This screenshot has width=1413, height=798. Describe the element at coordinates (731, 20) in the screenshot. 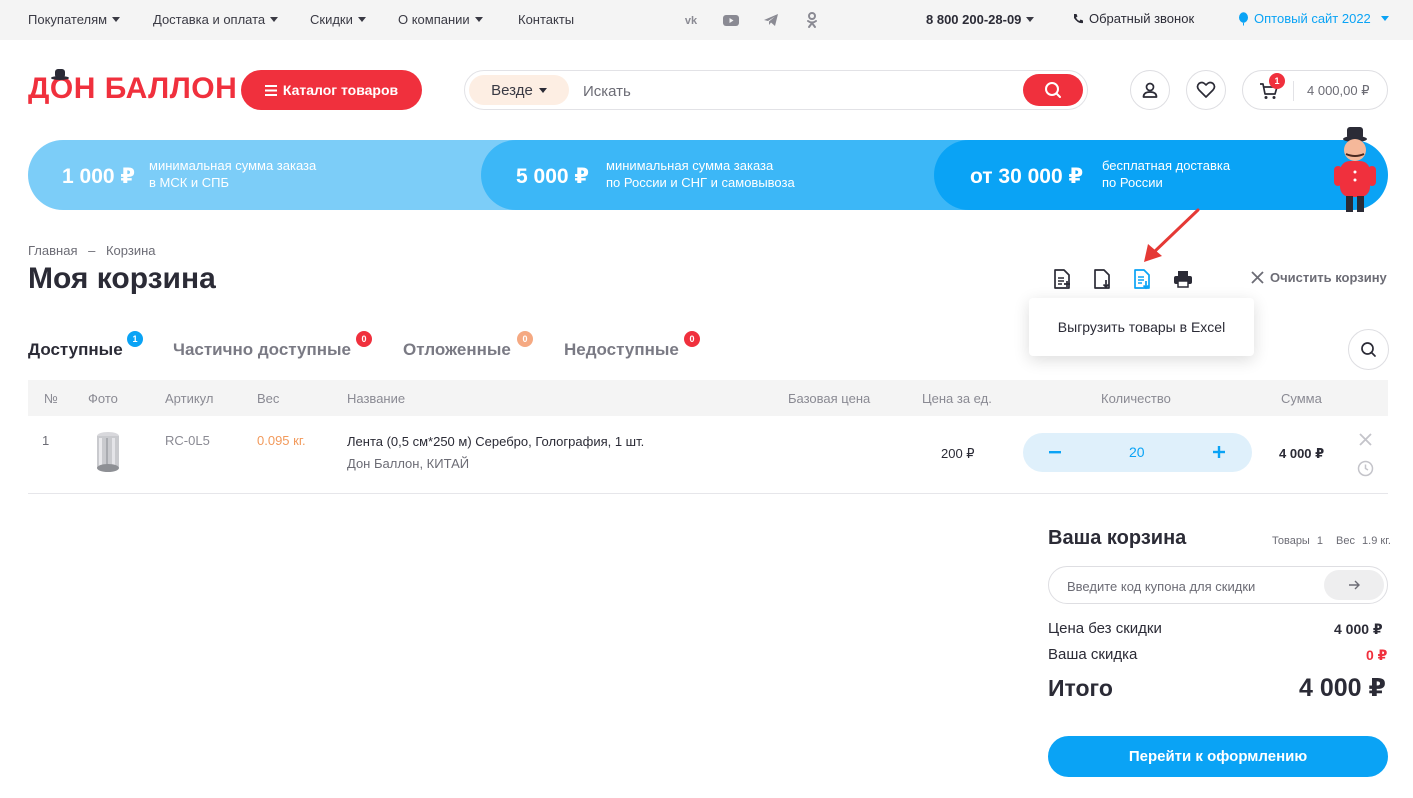

I see `youtube-icon` at that location.